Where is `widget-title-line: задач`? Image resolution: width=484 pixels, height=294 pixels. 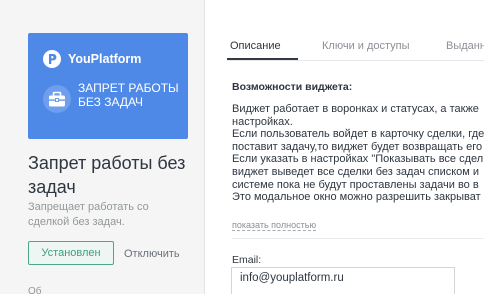
widget-title-line: задач is located at coordinates (52, 187).